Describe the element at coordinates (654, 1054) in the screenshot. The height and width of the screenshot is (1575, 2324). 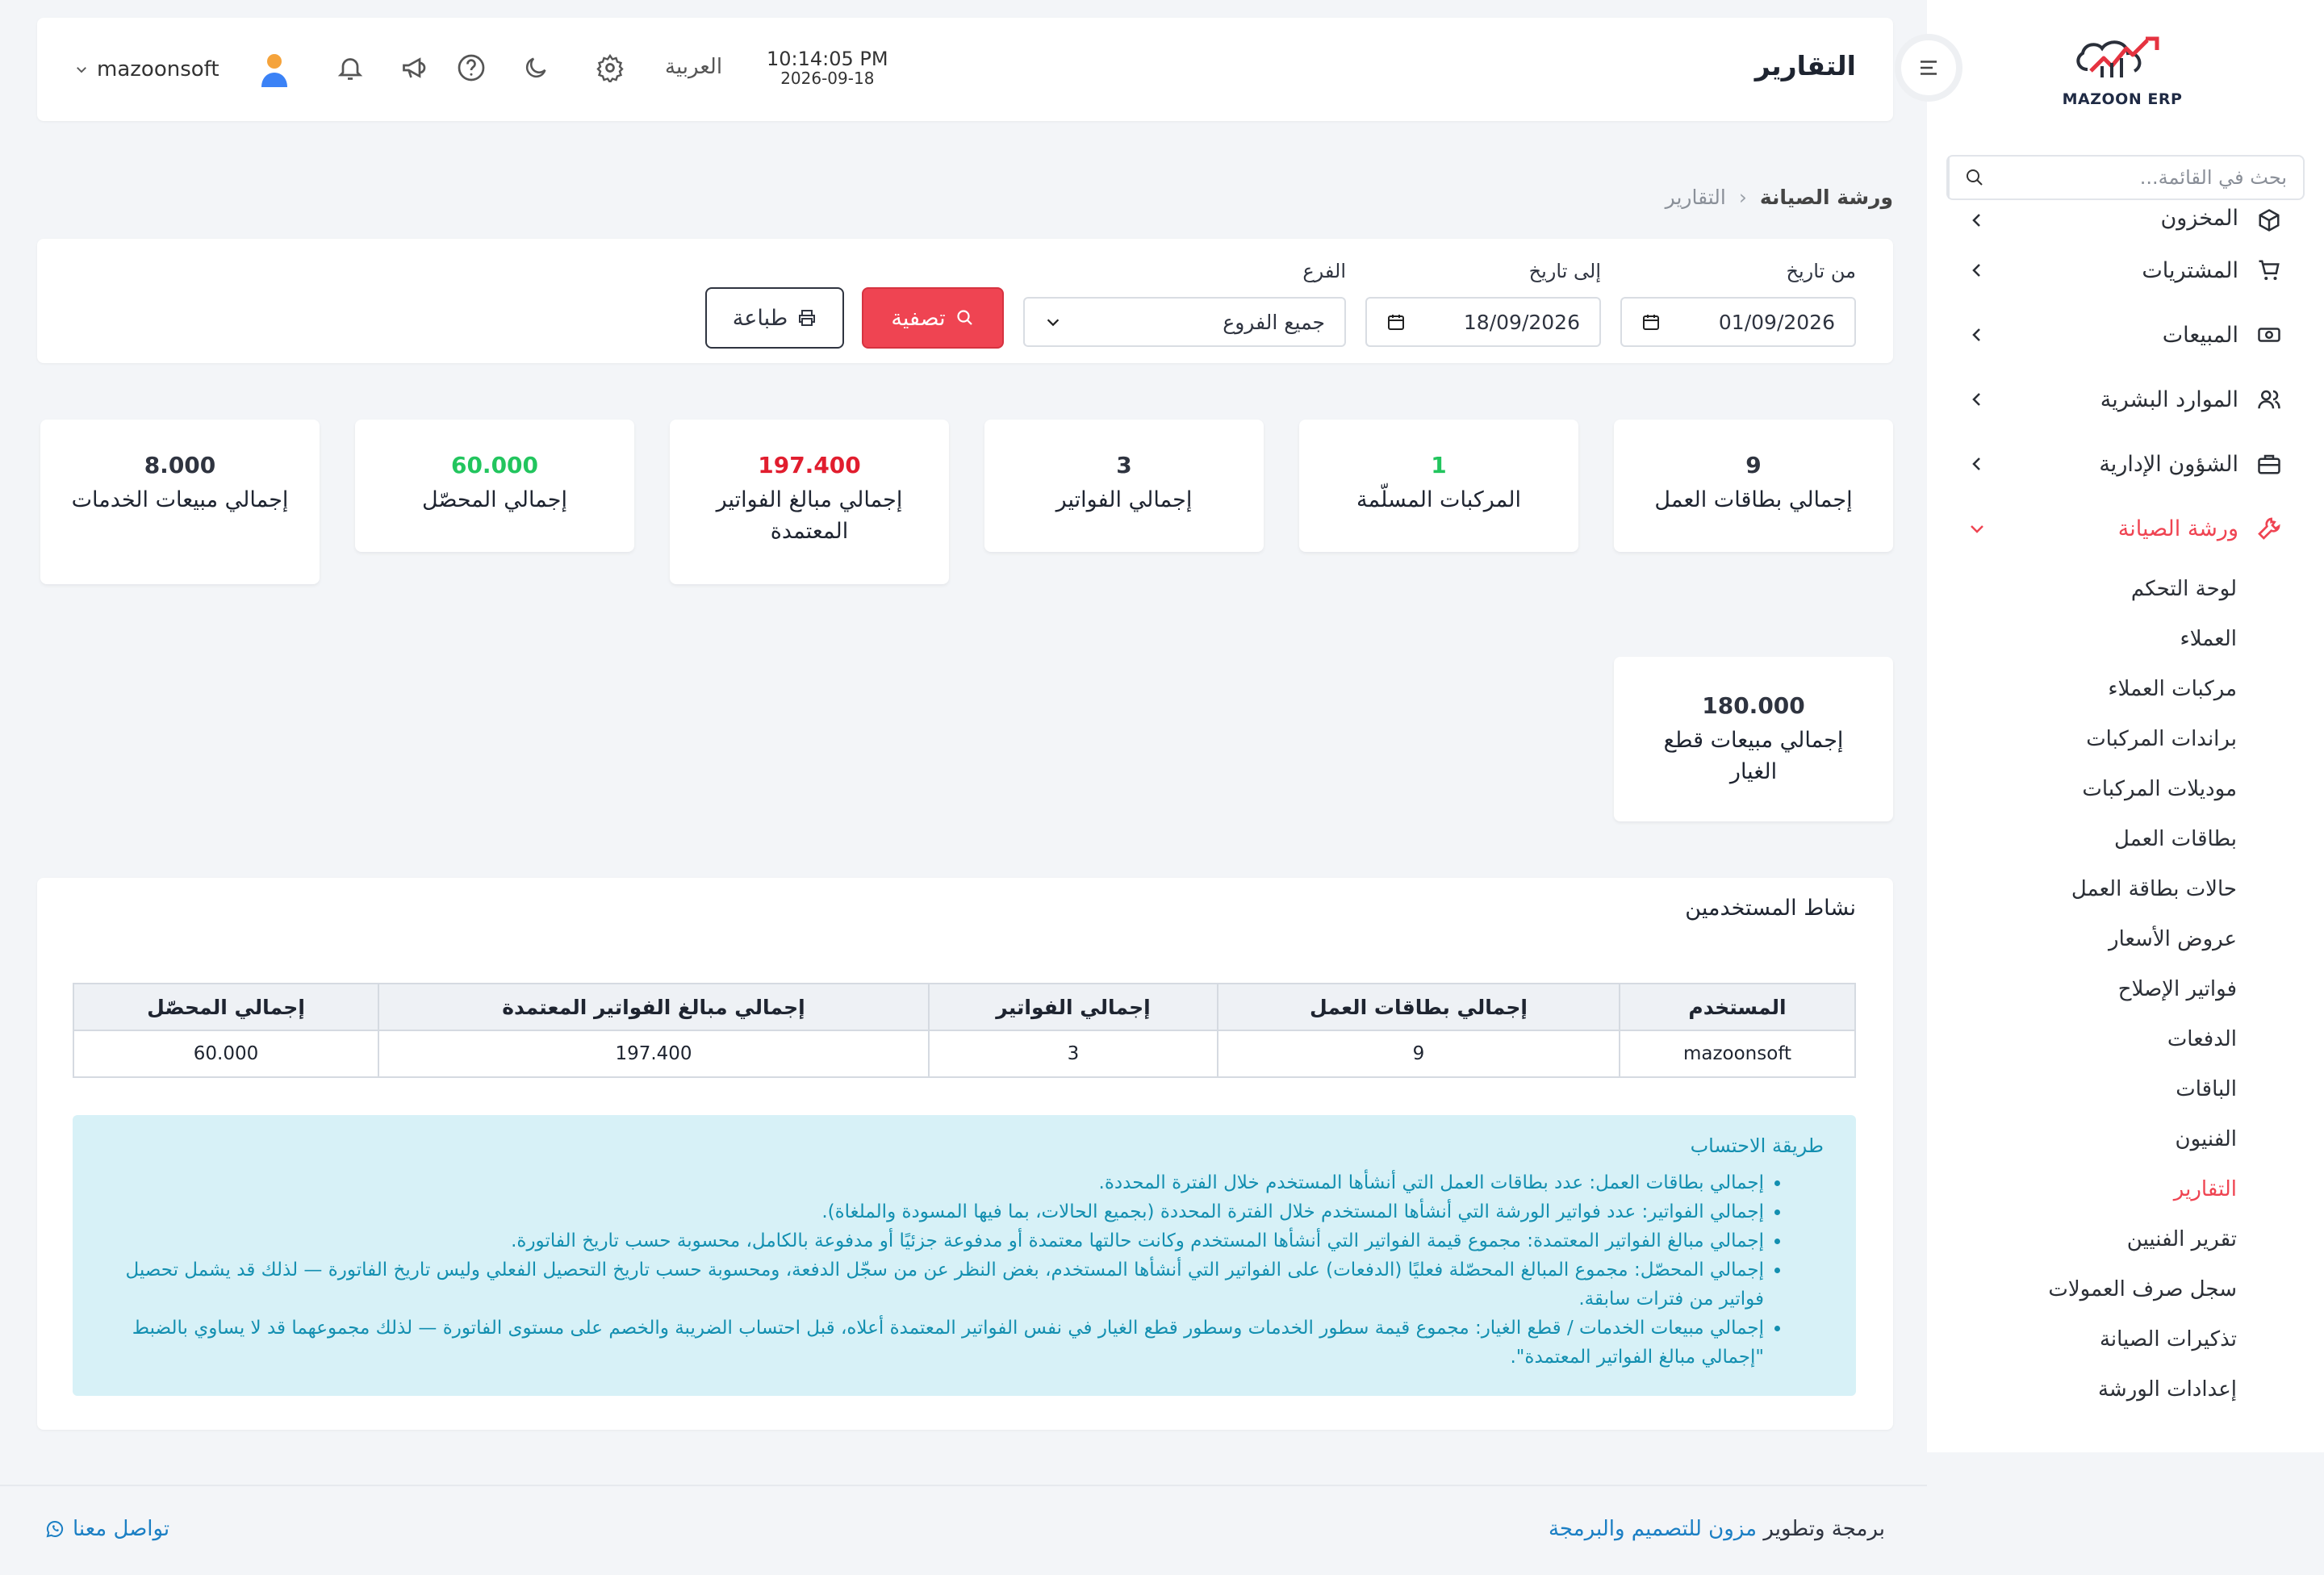
I see `table-cell: 197.400` at that location.